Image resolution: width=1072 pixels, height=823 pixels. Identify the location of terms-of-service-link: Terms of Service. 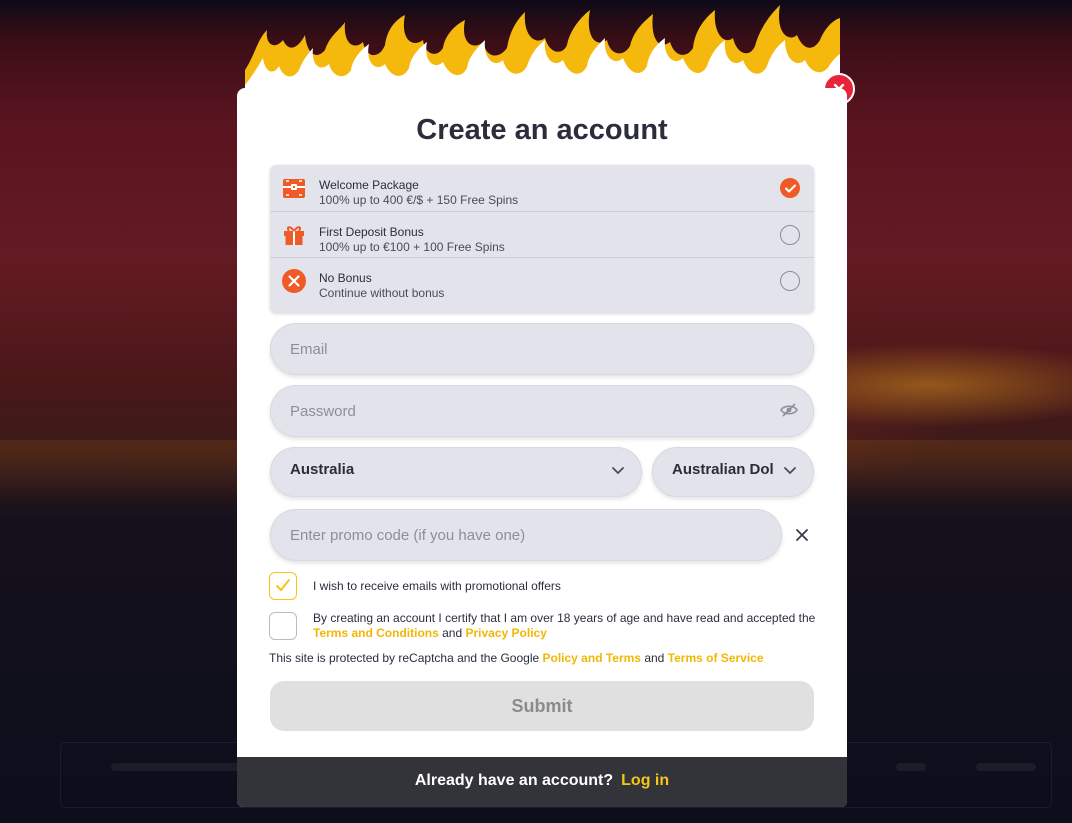
(716, 658).